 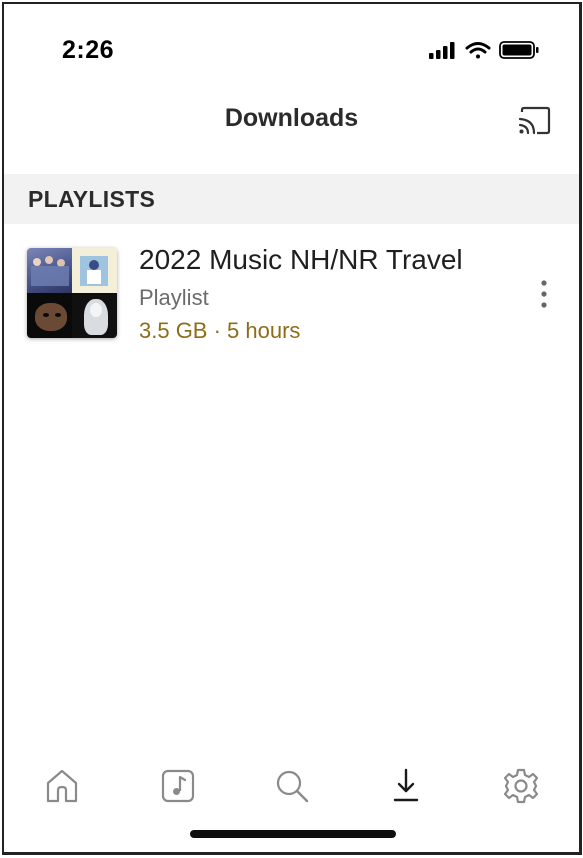 I want to click on playlist-type: Playlist, so click(x=174, y=297).